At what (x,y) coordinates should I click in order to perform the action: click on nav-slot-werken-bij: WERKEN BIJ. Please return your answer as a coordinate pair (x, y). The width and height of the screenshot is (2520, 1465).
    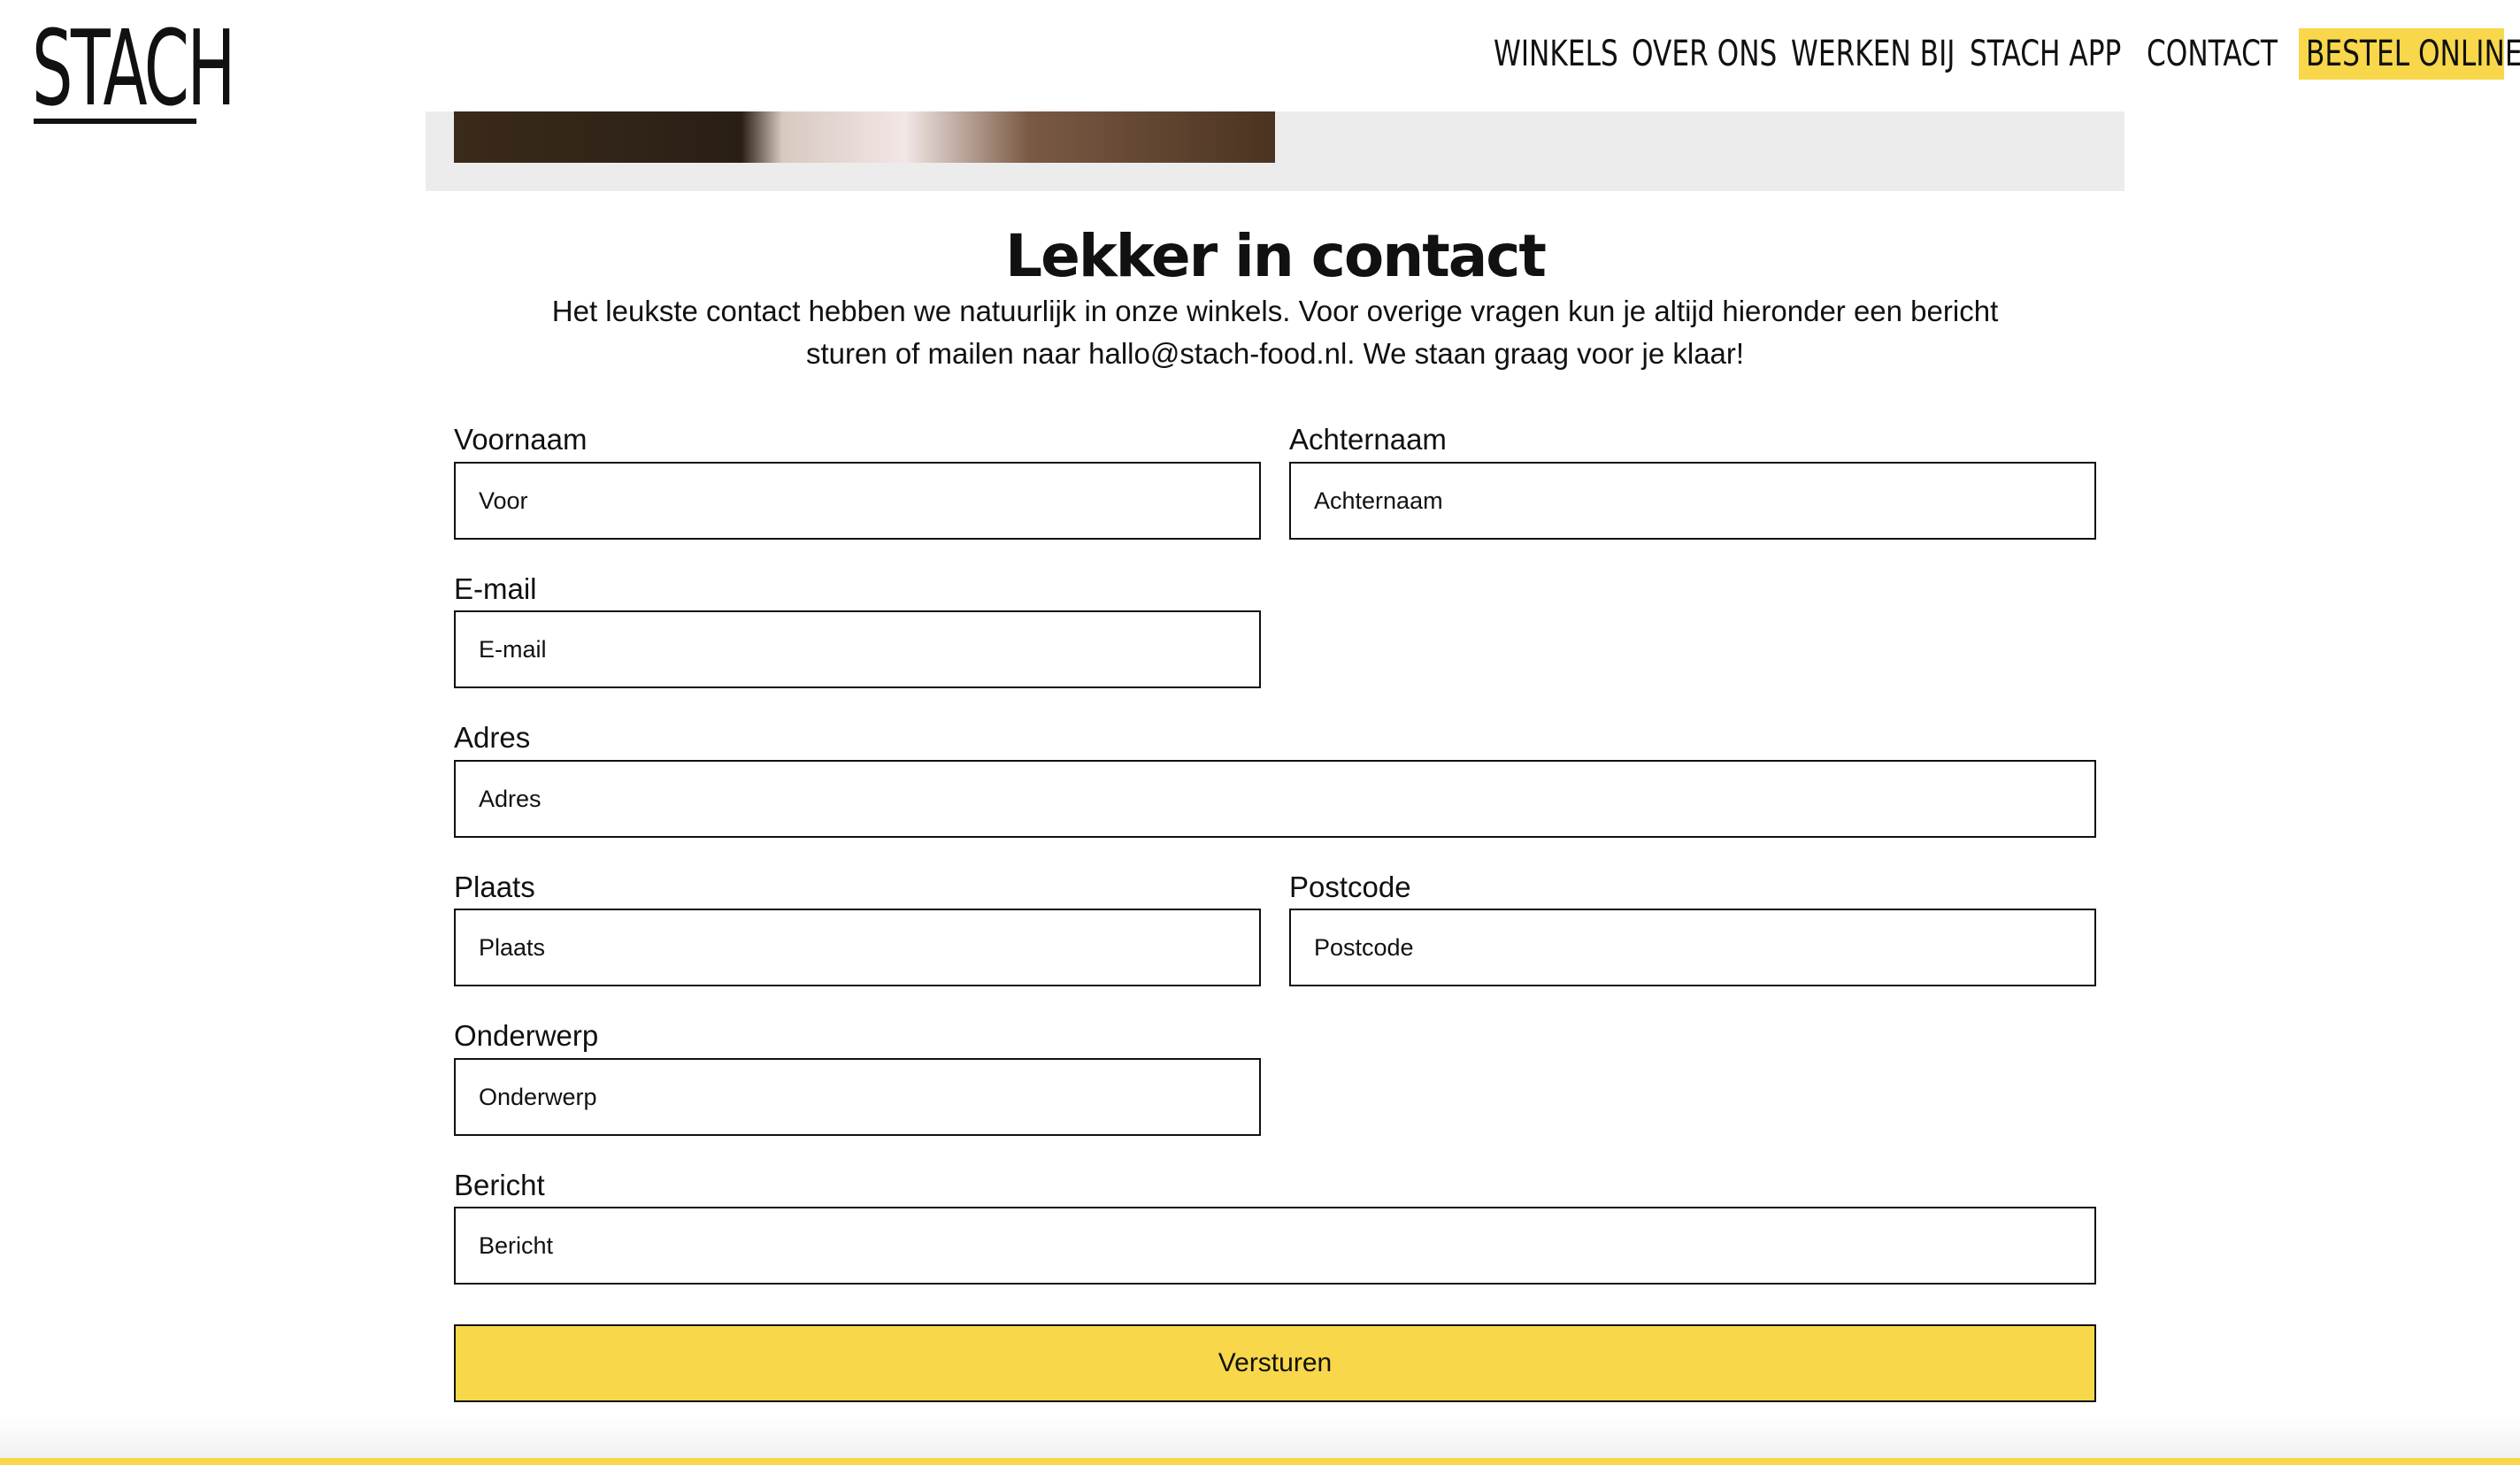
    Looking at the image, I should click on (1873, 54).